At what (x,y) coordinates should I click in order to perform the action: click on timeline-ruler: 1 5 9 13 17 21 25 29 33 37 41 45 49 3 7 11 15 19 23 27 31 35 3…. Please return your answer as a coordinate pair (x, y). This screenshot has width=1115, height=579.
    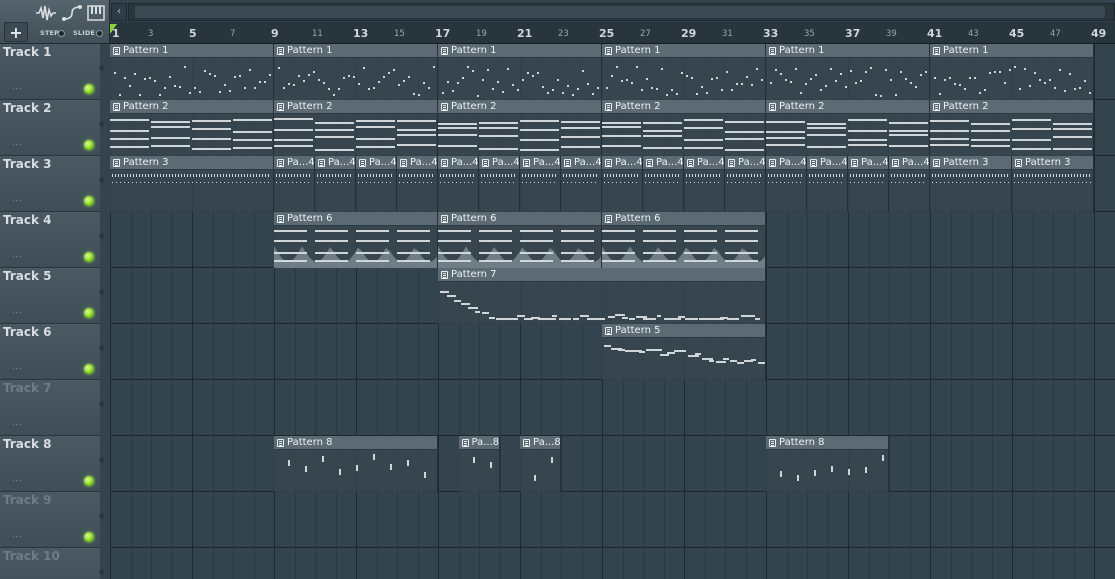
    Looking at the image, I should click on (612, 33).